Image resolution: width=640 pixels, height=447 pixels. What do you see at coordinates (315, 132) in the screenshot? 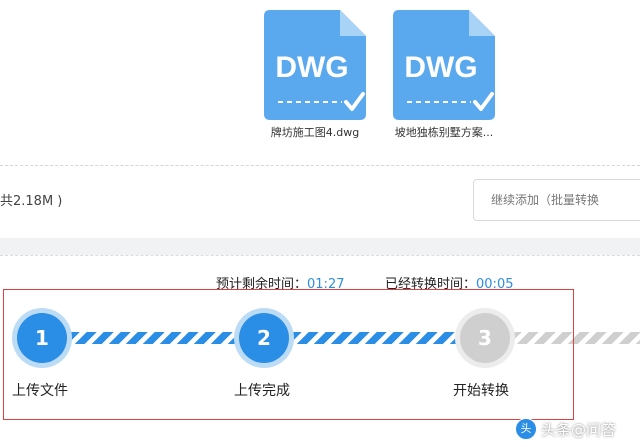
I see `file-name: 牌坊施工图4.dwg` at bounding box center [315, 132].